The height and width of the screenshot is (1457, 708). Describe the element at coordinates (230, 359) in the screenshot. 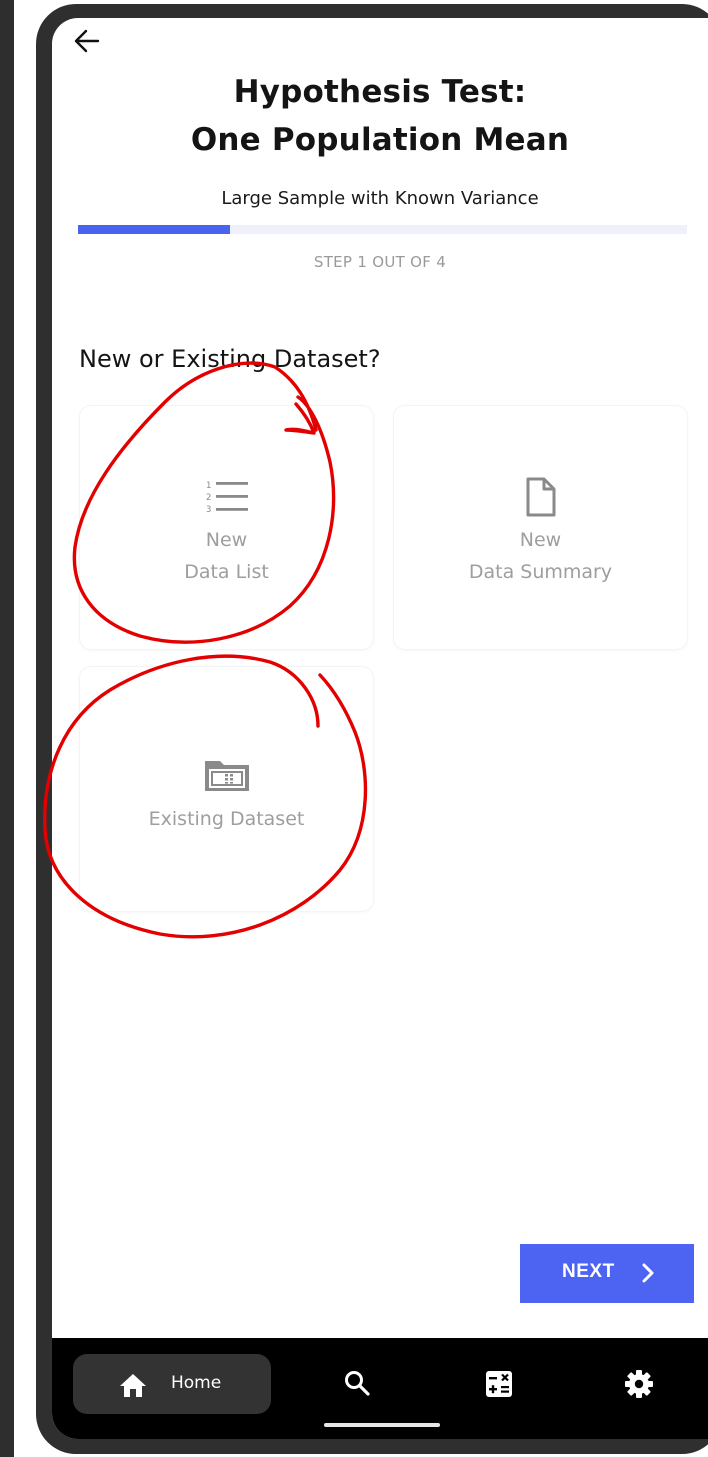

I see `section-title: New or Existing Dataset?` at that location.